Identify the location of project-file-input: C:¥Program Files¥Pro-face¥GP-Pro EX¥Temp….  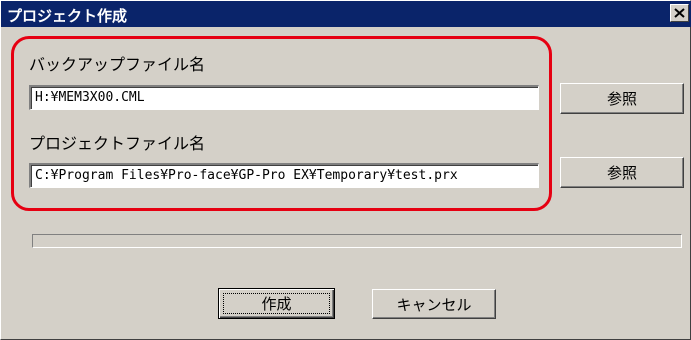
(284, 175).